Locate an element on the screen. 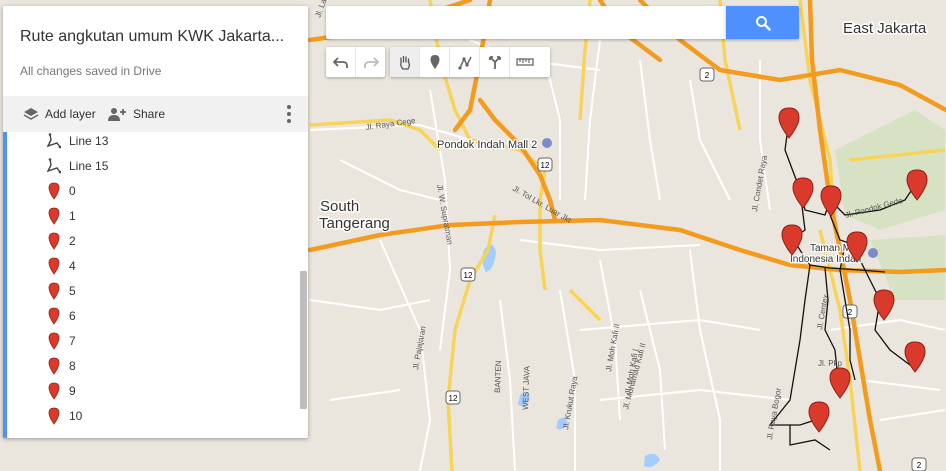  directions-button is located at coordinates (495, 62).